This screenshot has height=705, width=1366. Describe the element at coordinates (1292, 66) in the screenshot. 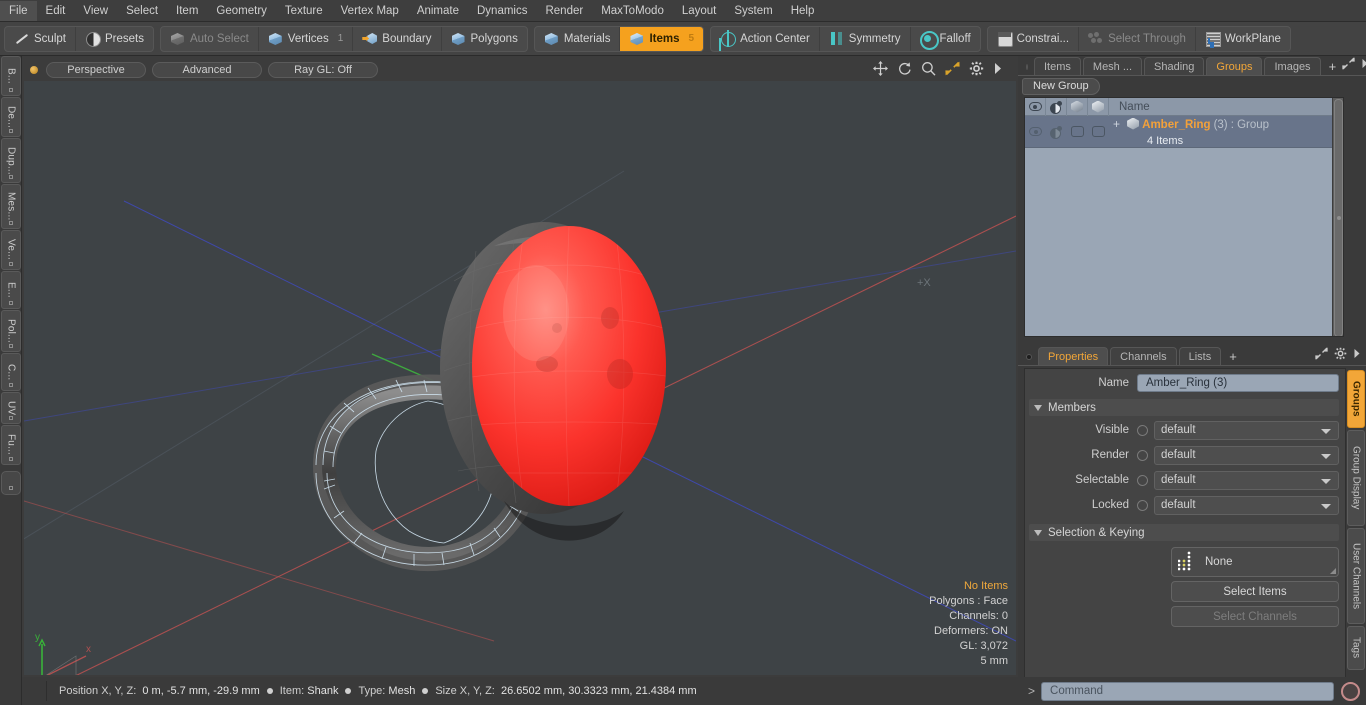

I see `tab-images: Images` at that location.